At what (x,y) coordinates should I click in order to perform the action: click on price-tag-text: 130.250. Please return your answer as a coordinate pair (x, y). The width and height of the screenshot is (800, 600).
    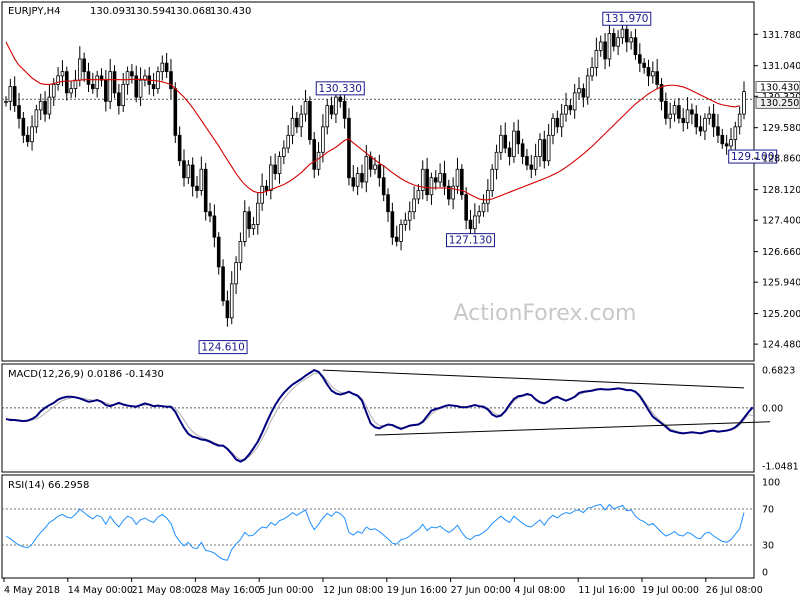
    Looking at the image, I should click on (779, 103).